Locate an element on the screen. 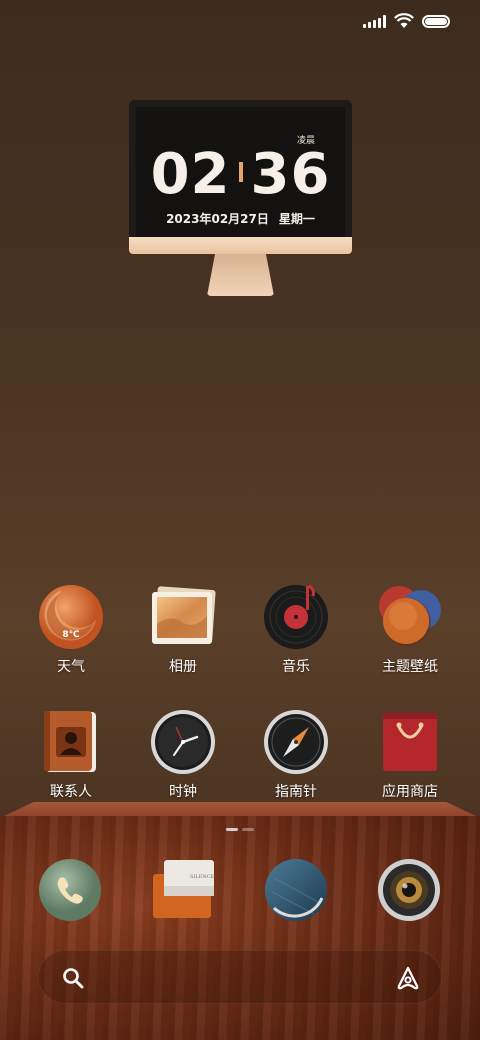 Image resolution: width=480 pixels, height=1040 pixels. app-gallery: 相册 is located at coordinates (183, 630).